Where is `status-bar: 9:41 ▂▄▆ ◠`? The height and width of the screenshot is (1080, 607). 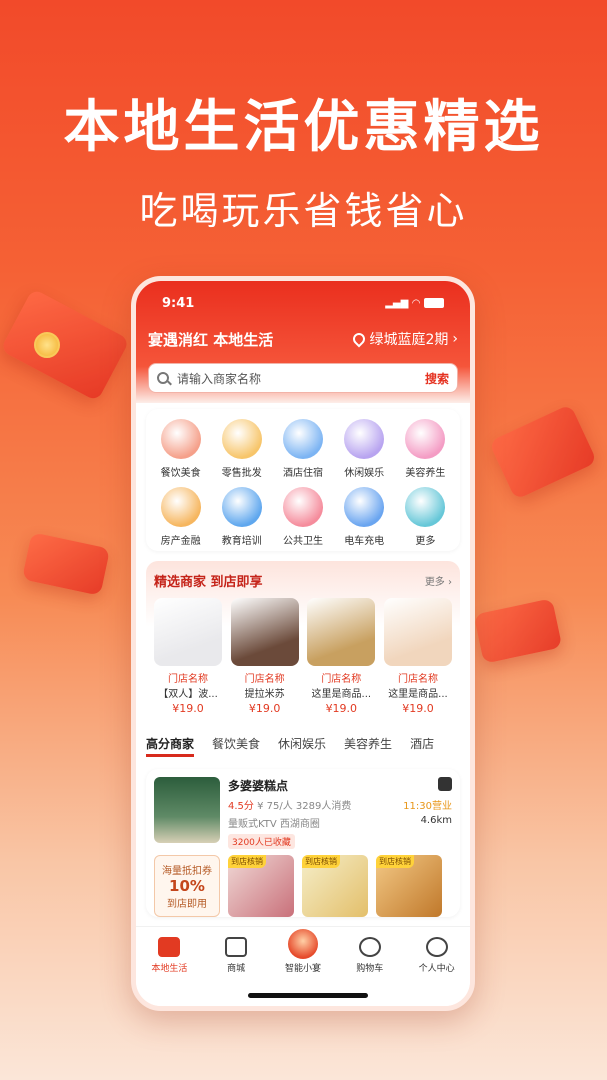
status-bar: 9:41 ▂▄▆ ◠ is located at coordinates (303, 303).